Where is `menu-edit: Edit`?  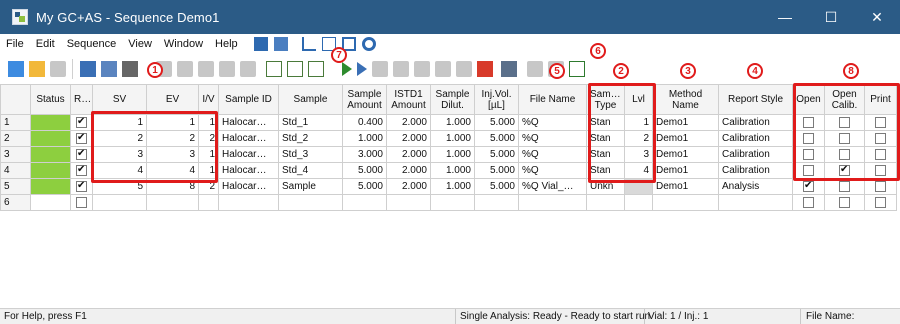 menu-edit: Edit is located at coordinates (45, 44).